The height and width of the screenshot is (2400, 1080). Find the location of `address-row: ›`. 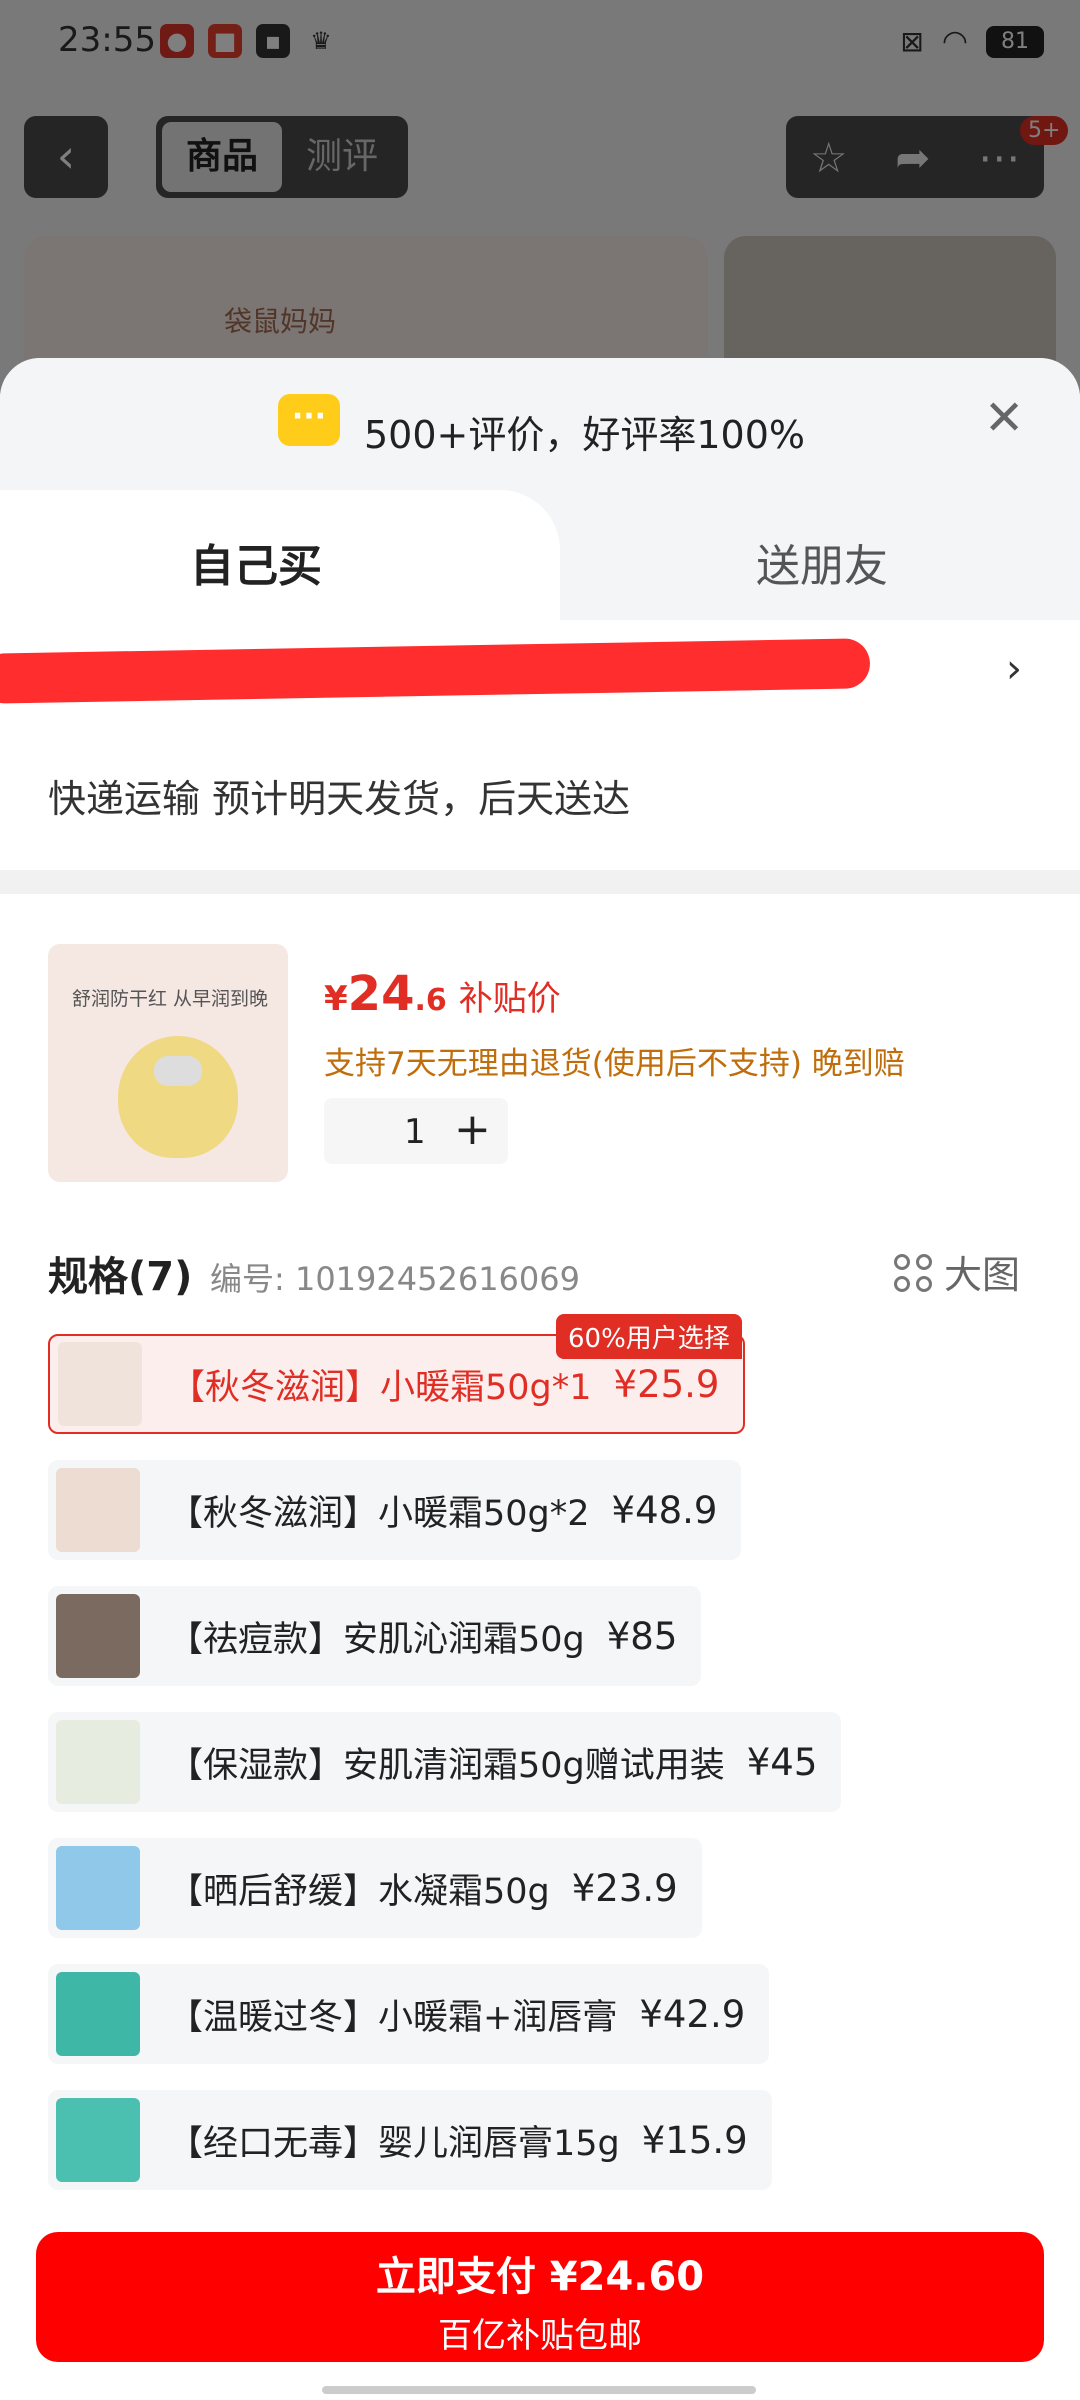

address-row: › is located at coordinates (540, 679).